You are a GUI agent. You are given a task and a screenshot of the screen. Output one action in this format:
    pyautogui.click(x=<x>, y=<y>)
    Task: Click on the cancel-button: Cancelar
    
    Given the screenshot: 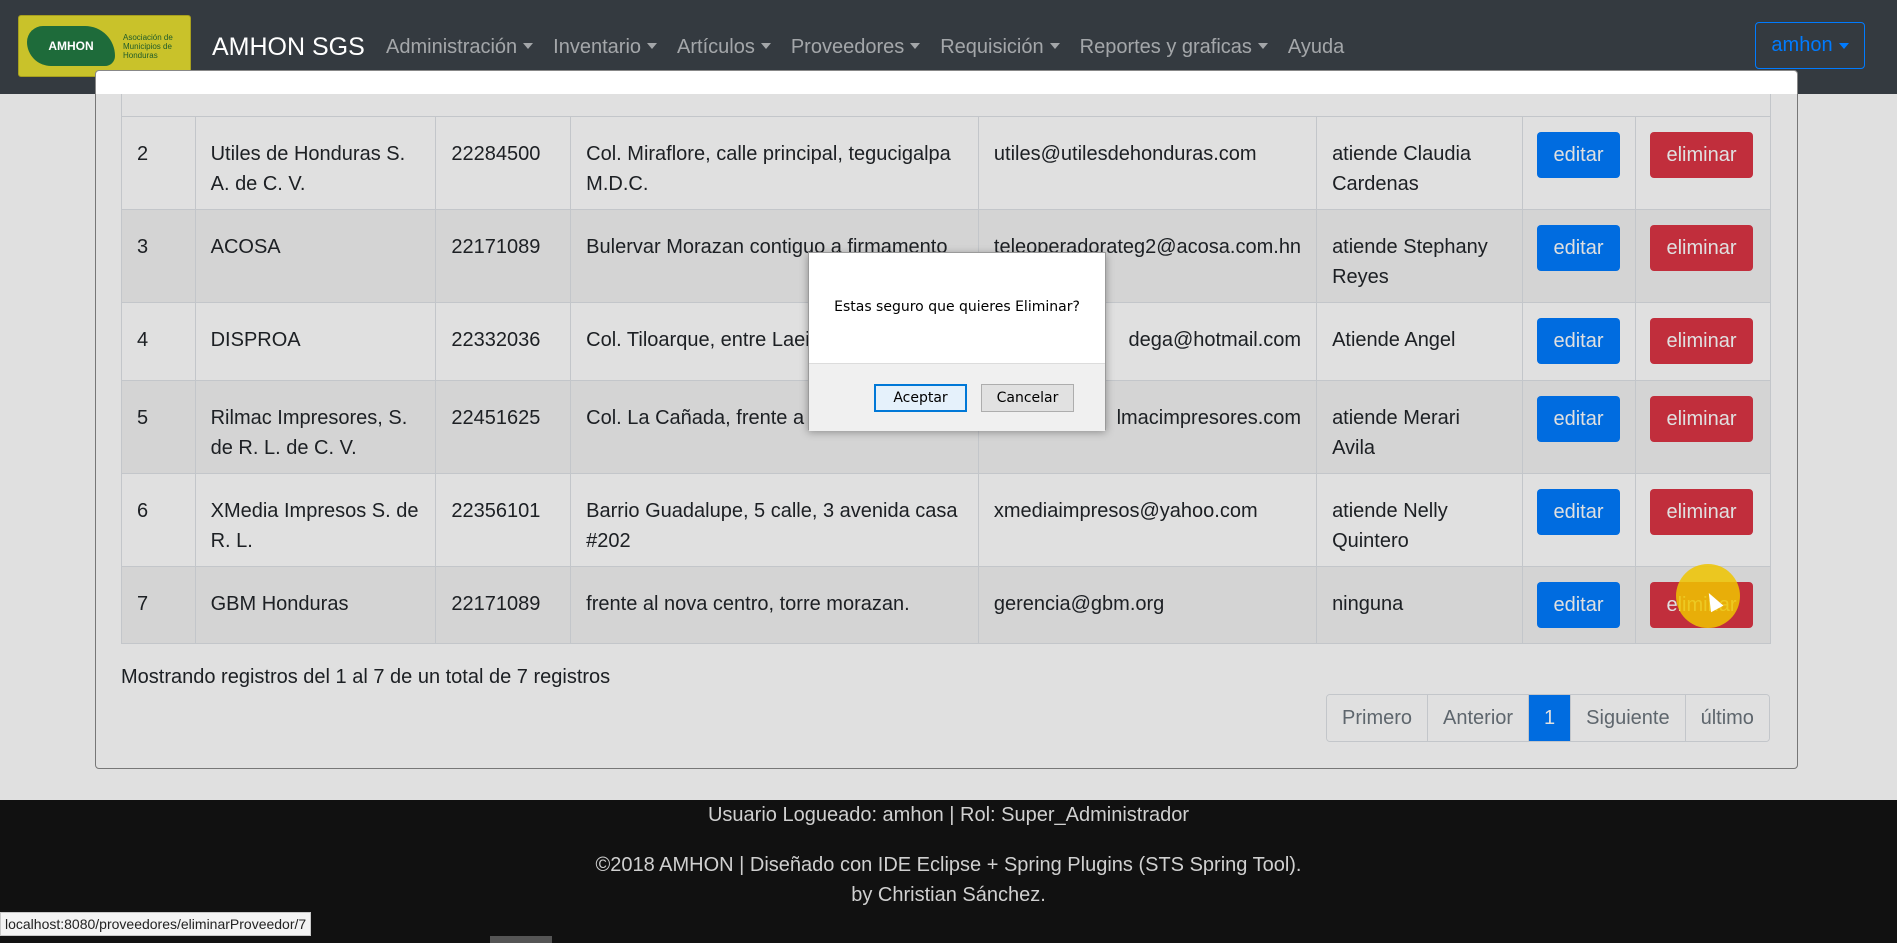 What is the action you would take?
    pyautogui.click(x=1027, y=398)
    